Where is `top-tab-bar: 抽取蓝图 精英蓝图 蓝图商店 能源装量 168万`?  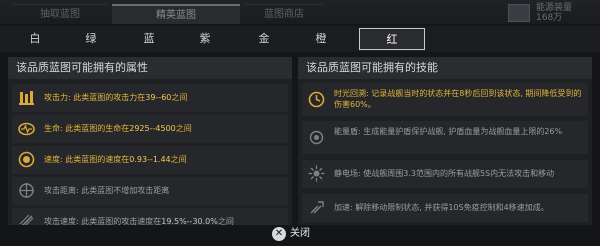 top-tab-bar: 抽取蓝图 精英蓝图 蓝图商店 能源装量 168万 is located at coordinates (300, 12).